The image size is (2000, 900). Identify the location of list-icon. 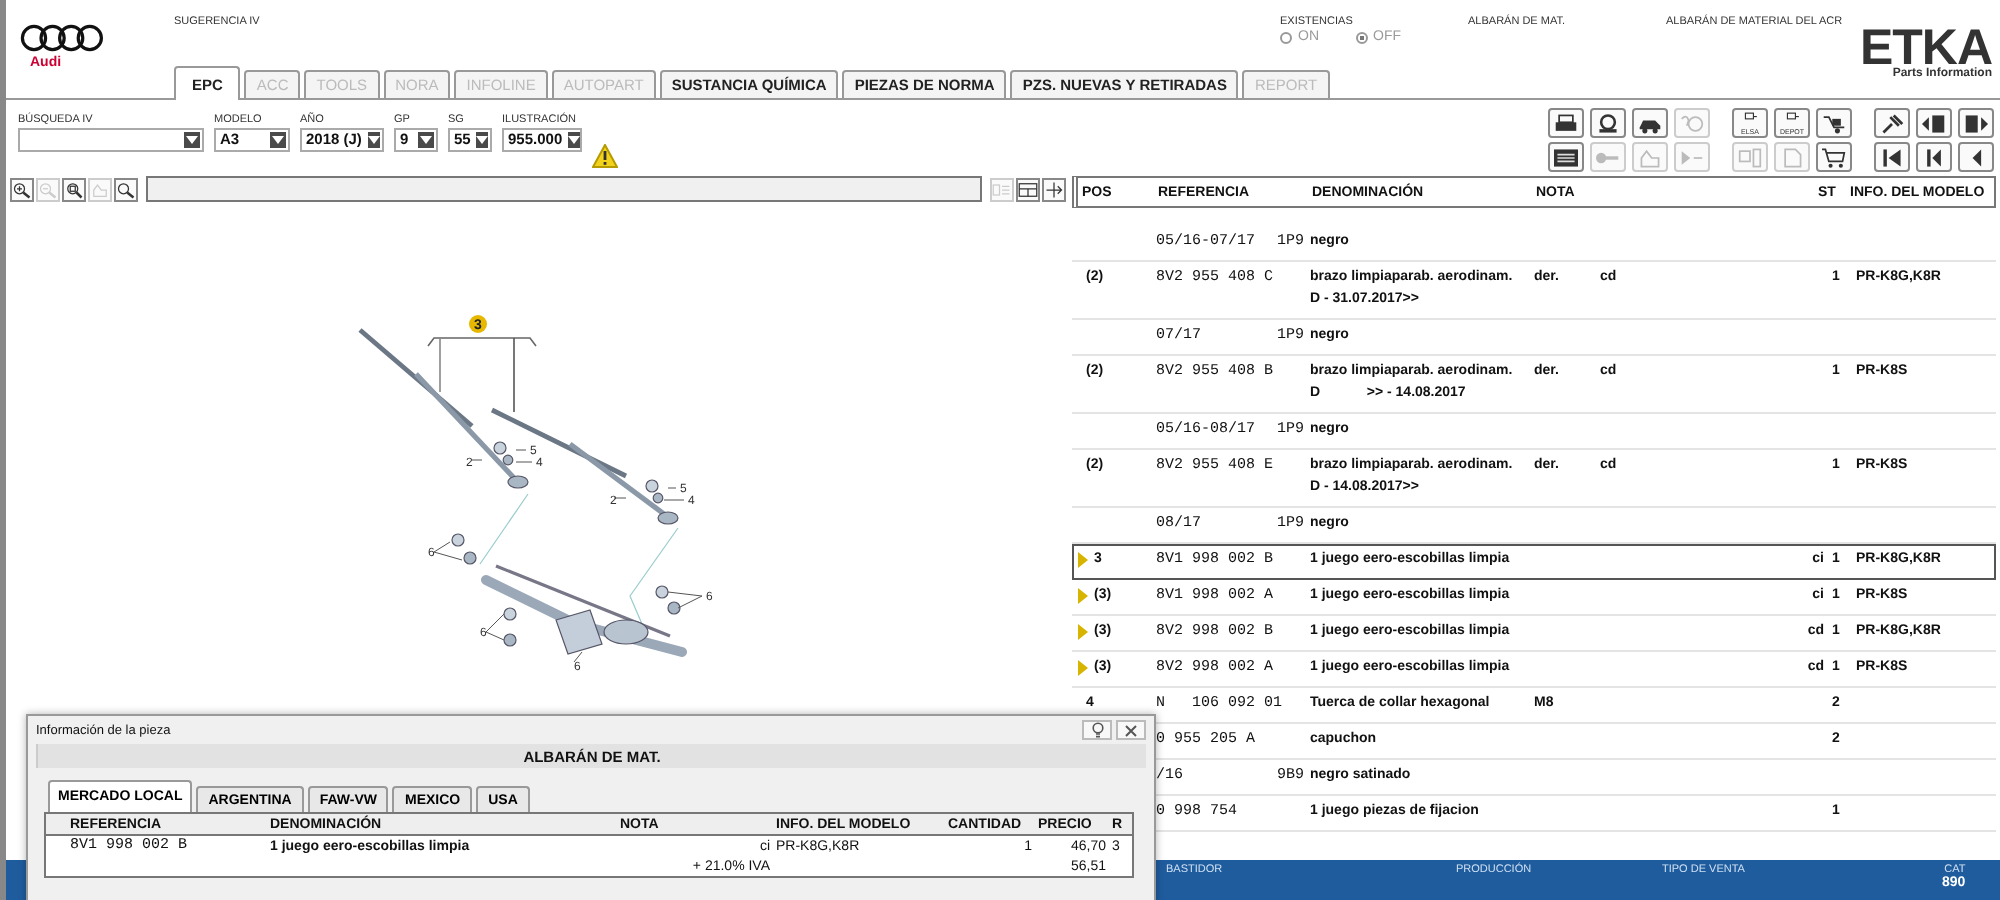
(1566, 157).